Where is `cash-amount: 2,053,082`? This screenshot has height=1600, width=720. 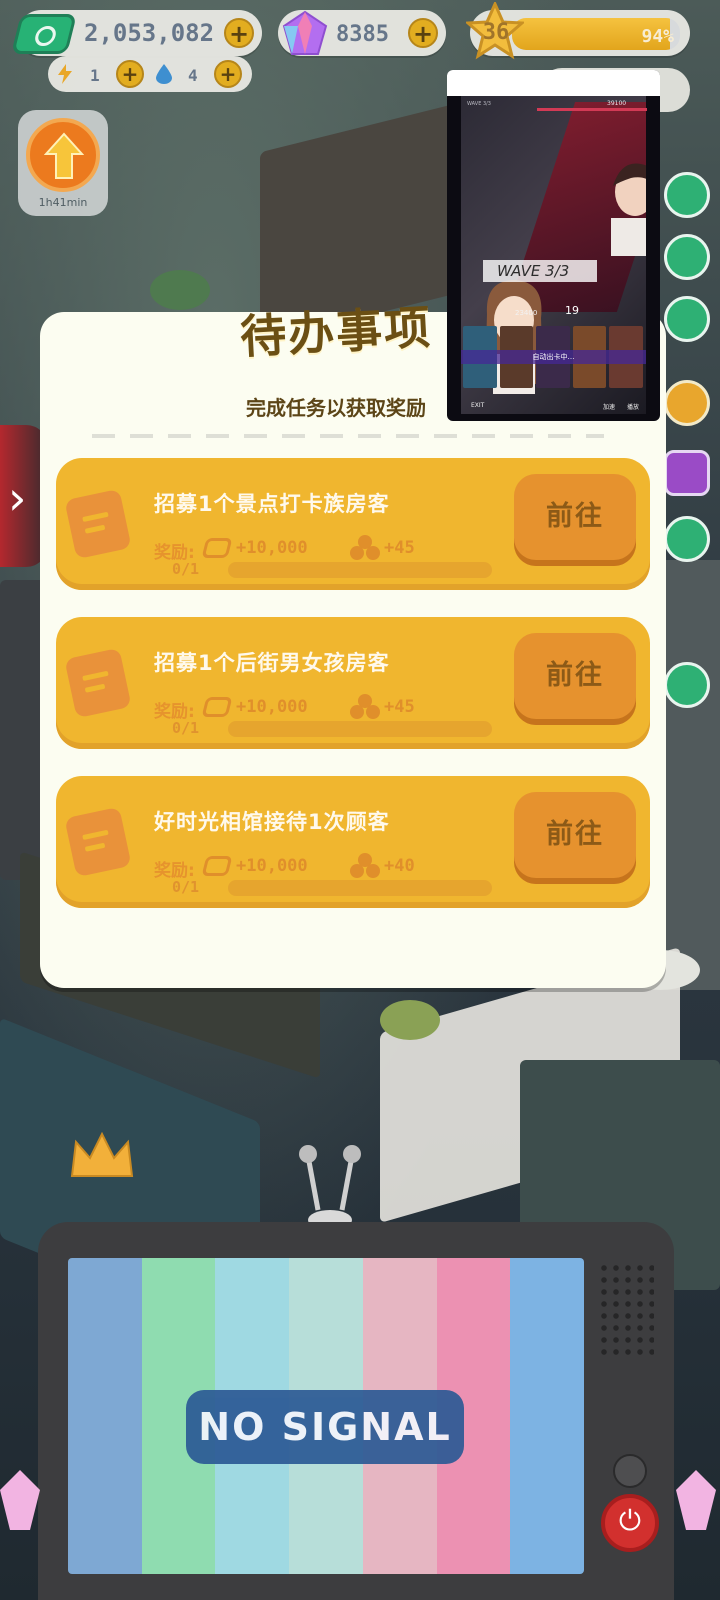 cash-amount: 2,053,082 is located at coordinates (149, 33).